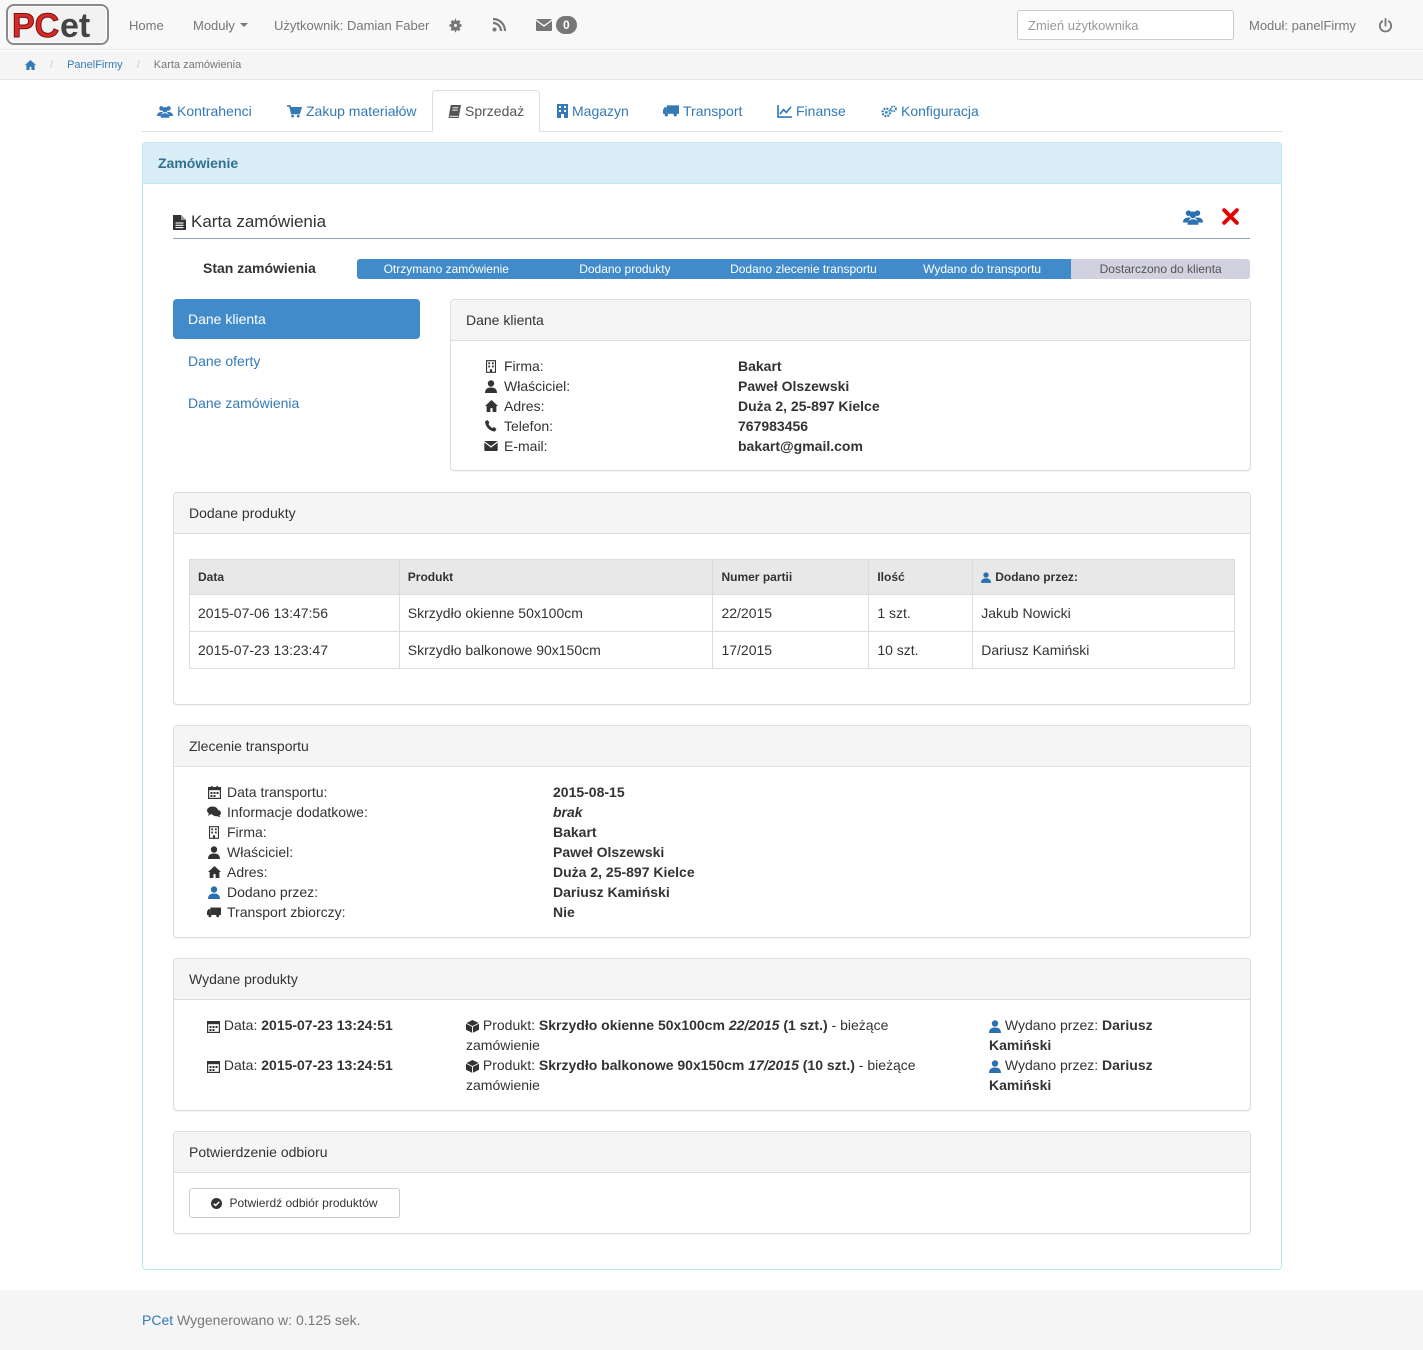 The width and height of the screenshot is (1423, 1350). What do you see at coordinates (982, 269) in the screenshot?
I see `status-step-4: Wydano do transportu` at bounding box center [982, 269].